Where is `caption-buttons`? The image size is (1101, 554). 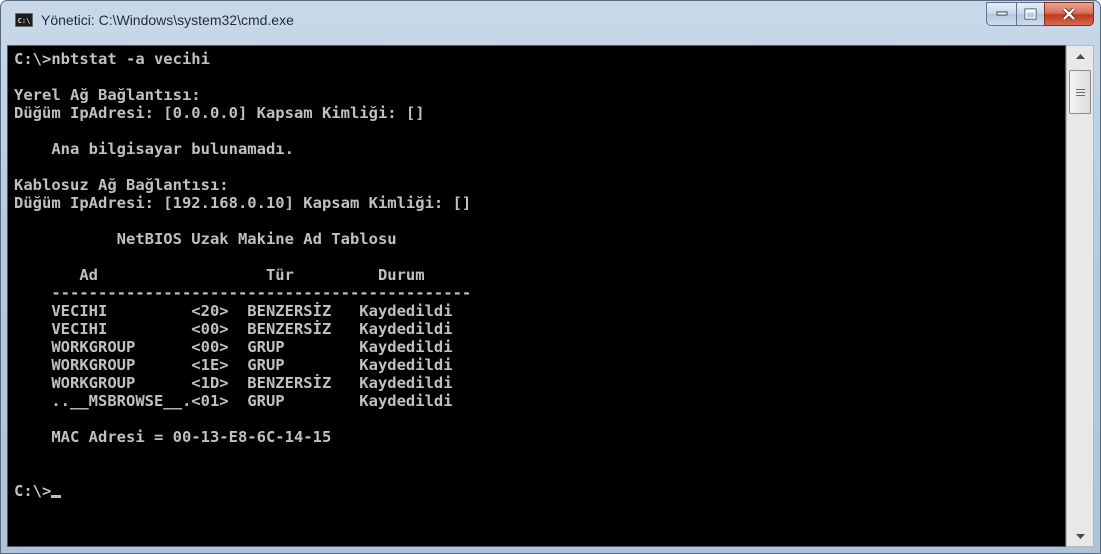 caption-buttons is located at coordinates (1040, 14).